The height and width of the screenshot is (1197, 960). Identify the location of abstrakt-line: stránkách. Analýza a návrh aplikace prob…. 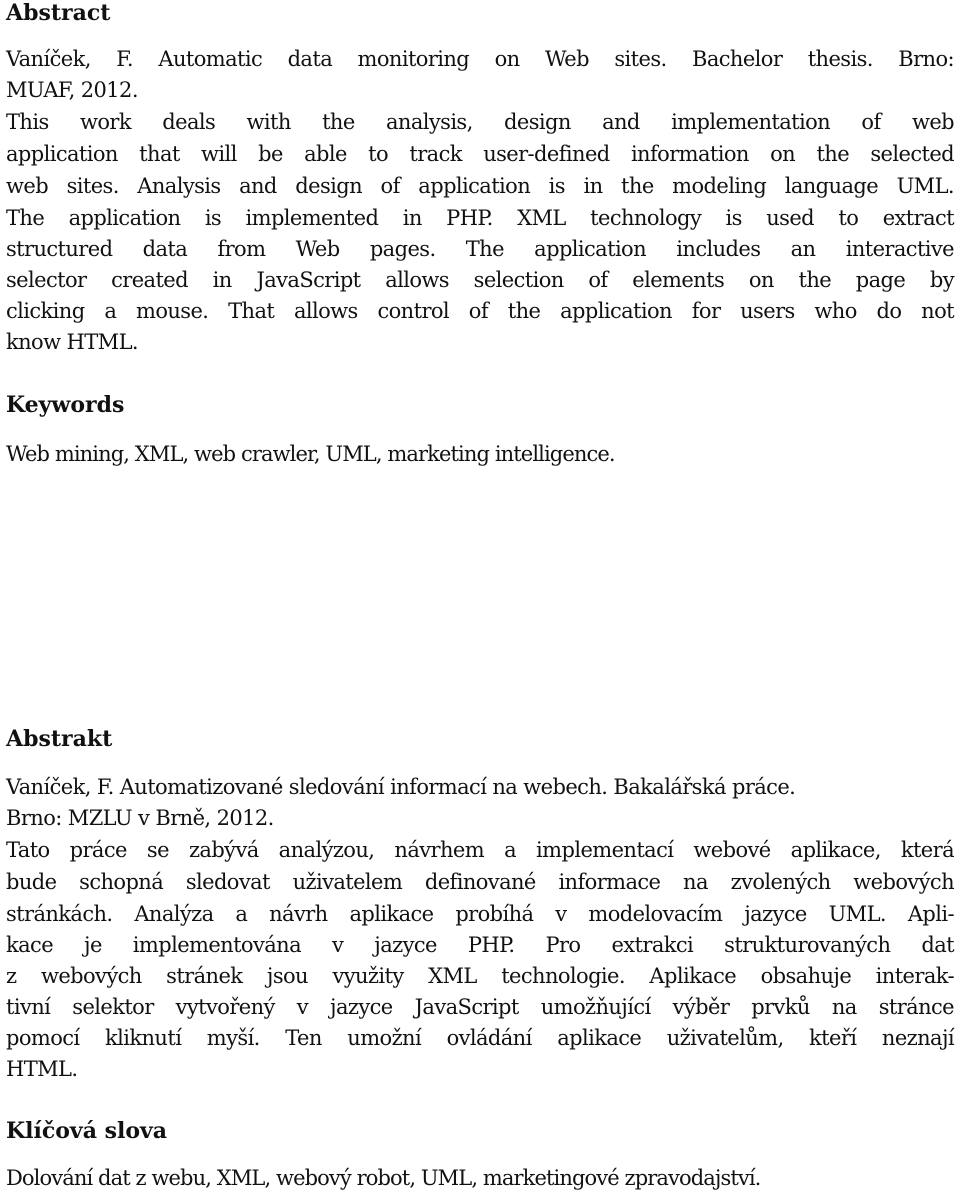
(480, 914).